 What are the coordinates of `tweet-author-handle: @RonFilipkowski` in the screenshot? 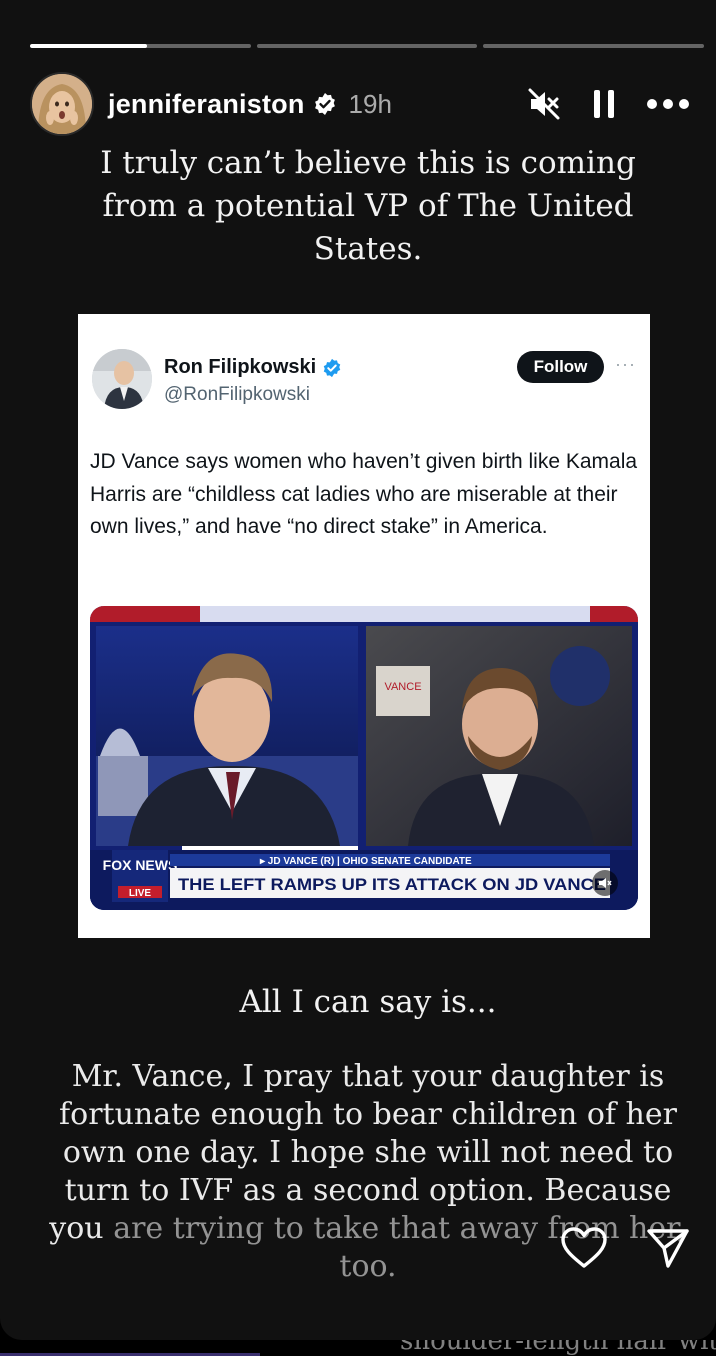 It's located at (237, 395).